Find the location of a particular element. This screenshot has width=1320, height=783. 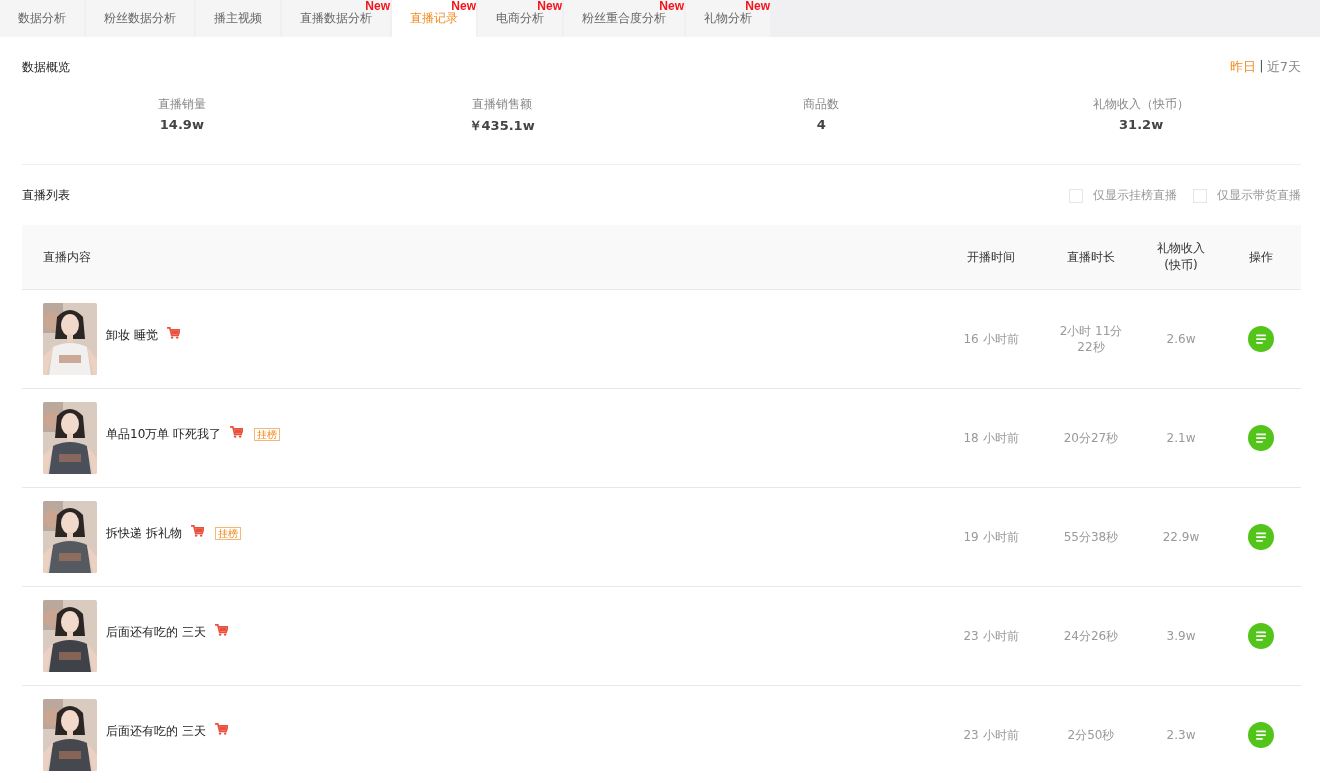

column-header: 操作 is located at coordinates (1261, 257).